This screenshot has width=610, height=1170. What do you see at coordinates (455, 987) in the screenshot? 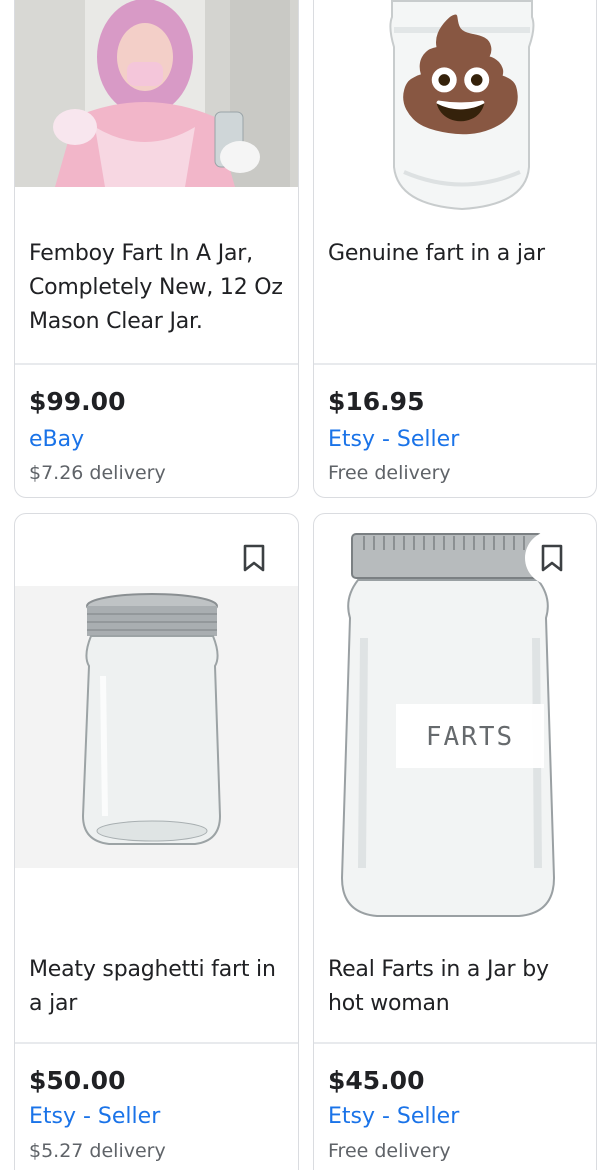
I see `product-title: Real Farts in a Jar by hot woman` at bounding box center [455, 987].